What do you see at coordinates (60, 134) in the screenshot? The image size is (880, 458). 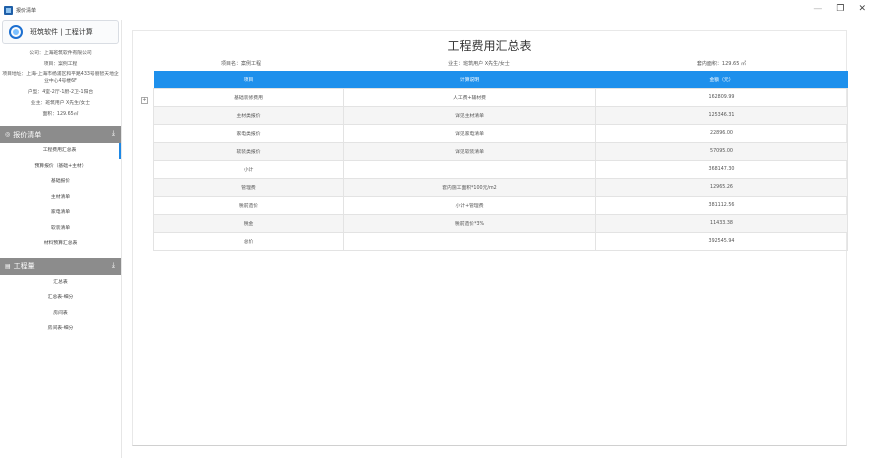 I see `section-quote-list: ◎ 报价清单 ⤓` at bounding box center [60, 134].